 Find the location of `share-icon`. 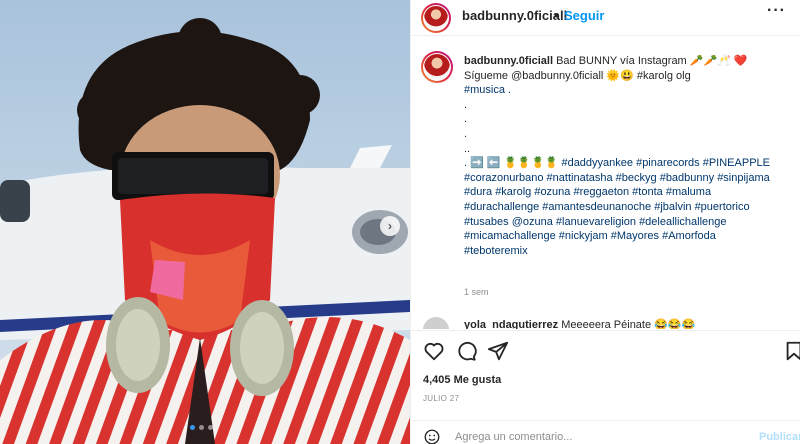

share-icon is located at coordinates (498, 351).